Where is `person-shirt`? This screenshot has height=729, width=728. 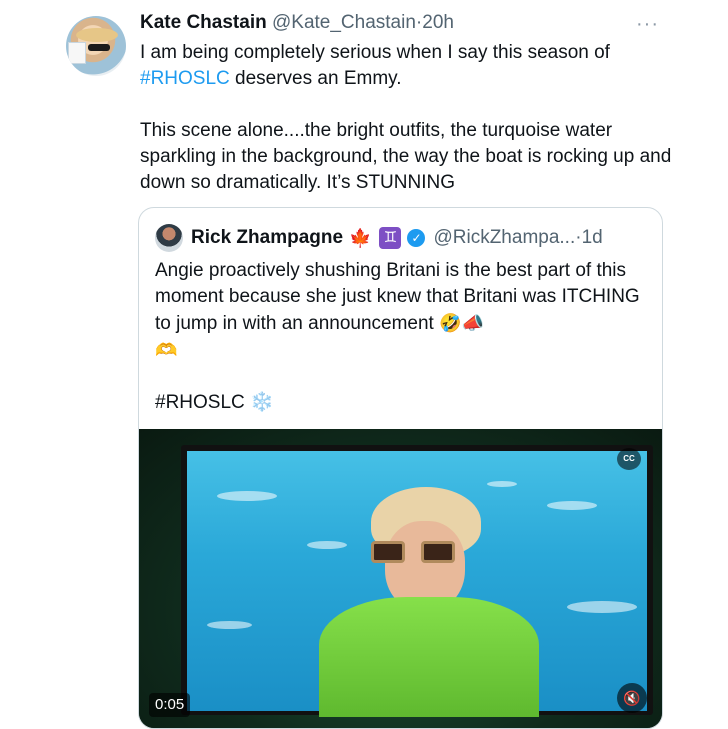 person-shirt is located at coordinates (429, 657).